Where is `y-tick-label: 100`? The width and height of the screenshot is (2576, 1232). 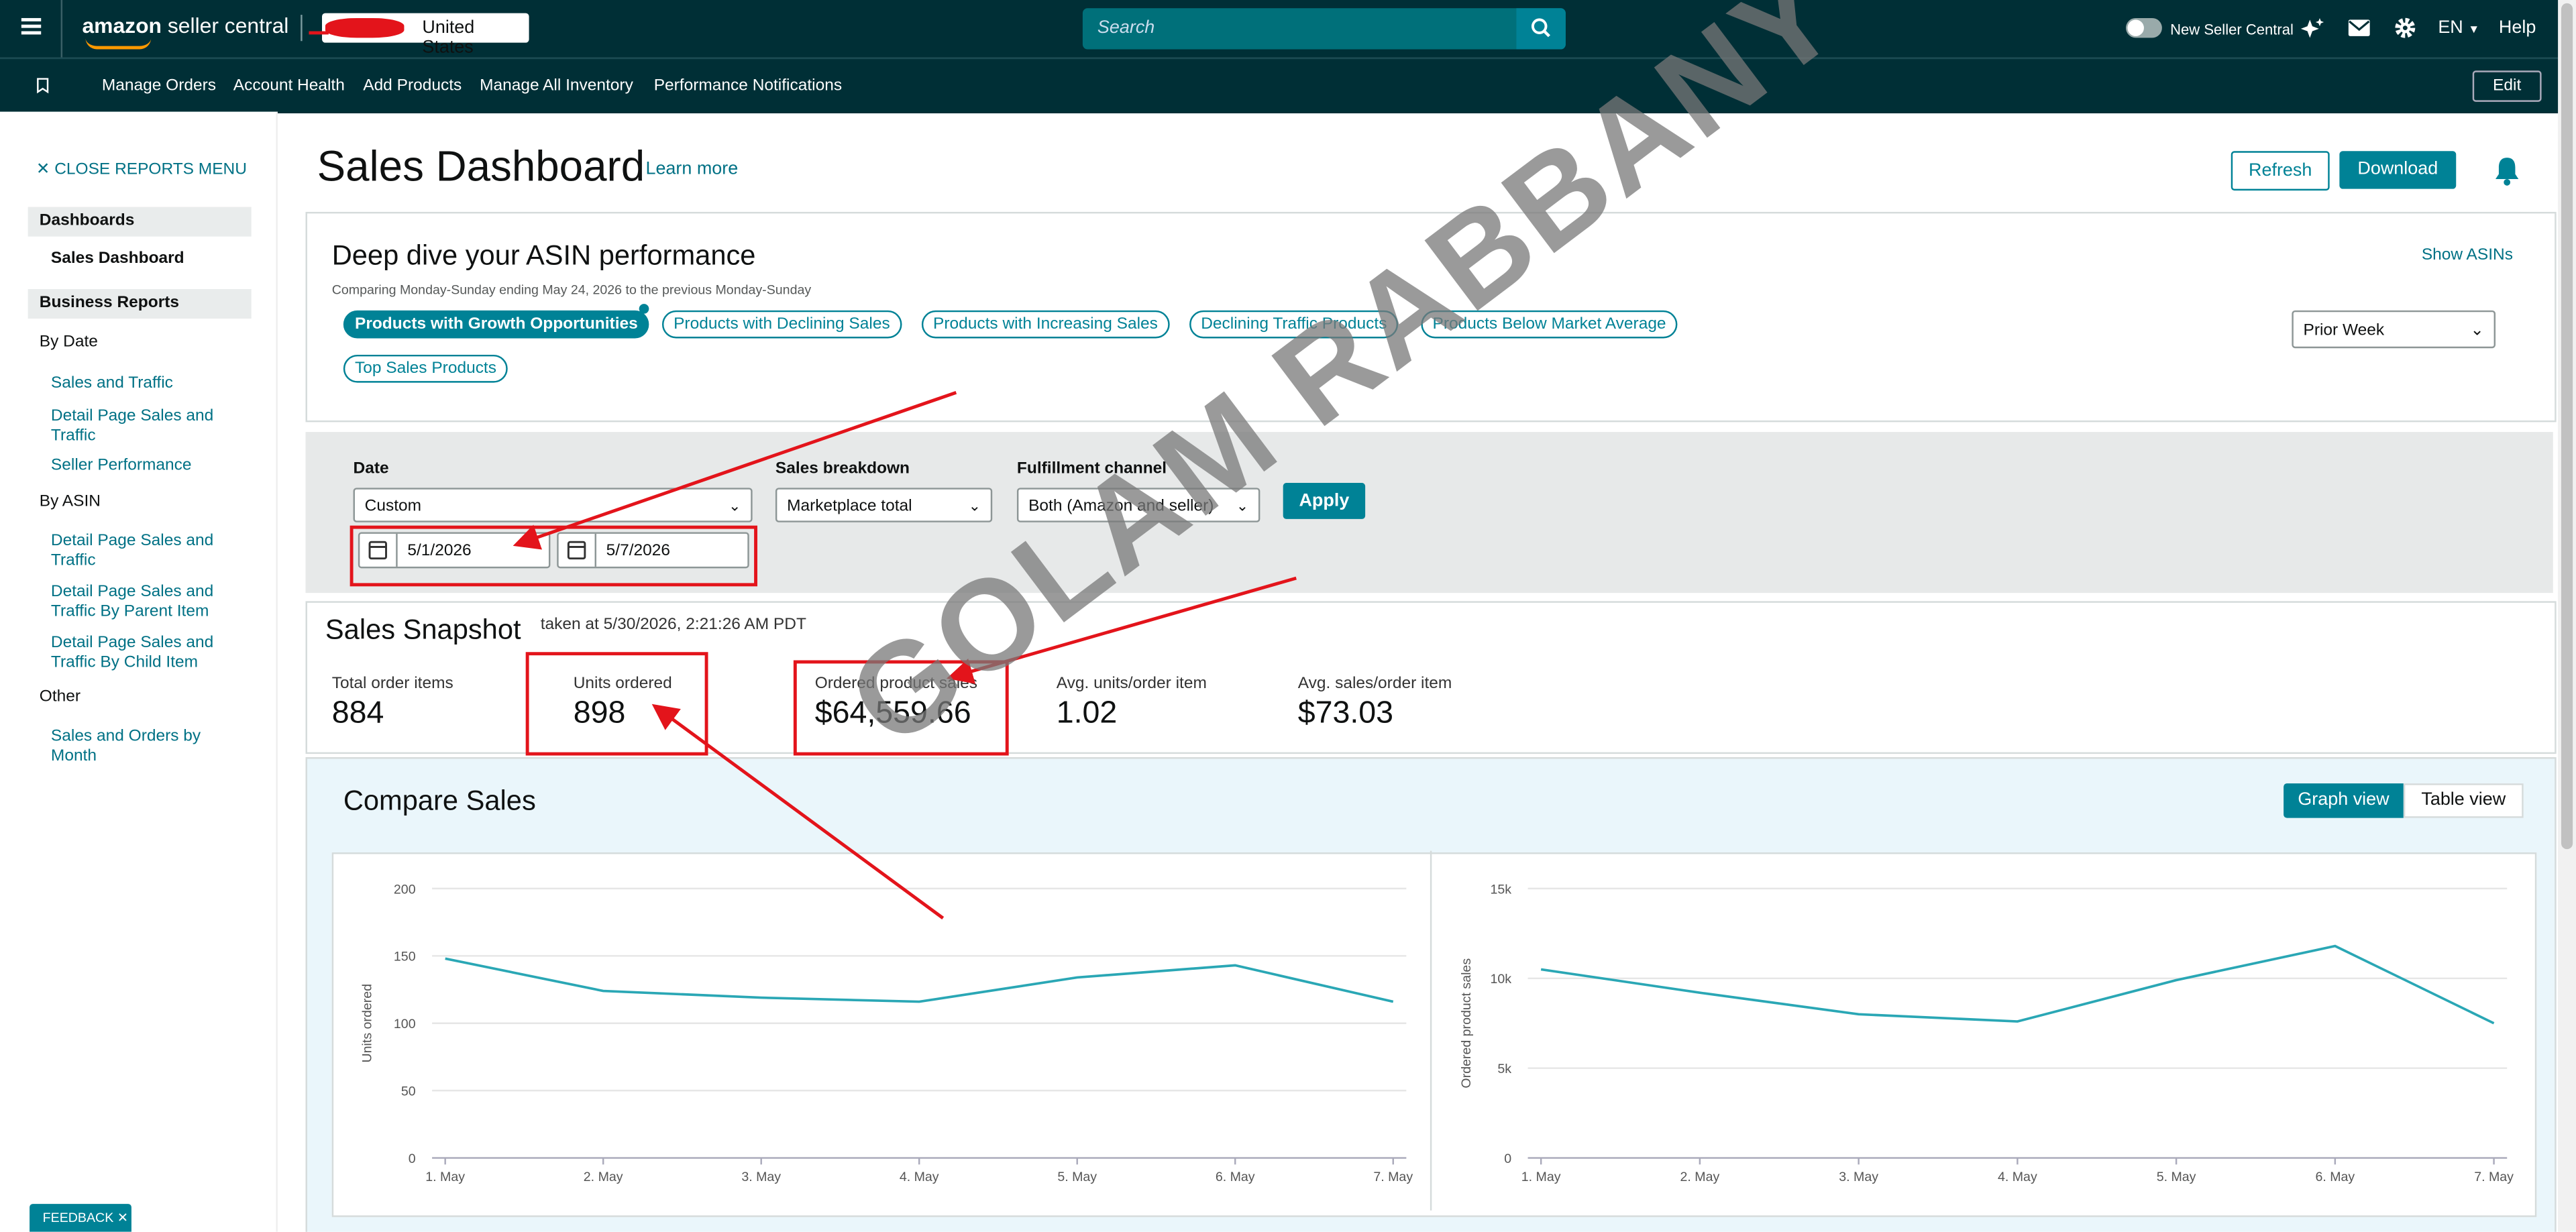 y-tick-label: 100 is located at coordinates (405, 1024).